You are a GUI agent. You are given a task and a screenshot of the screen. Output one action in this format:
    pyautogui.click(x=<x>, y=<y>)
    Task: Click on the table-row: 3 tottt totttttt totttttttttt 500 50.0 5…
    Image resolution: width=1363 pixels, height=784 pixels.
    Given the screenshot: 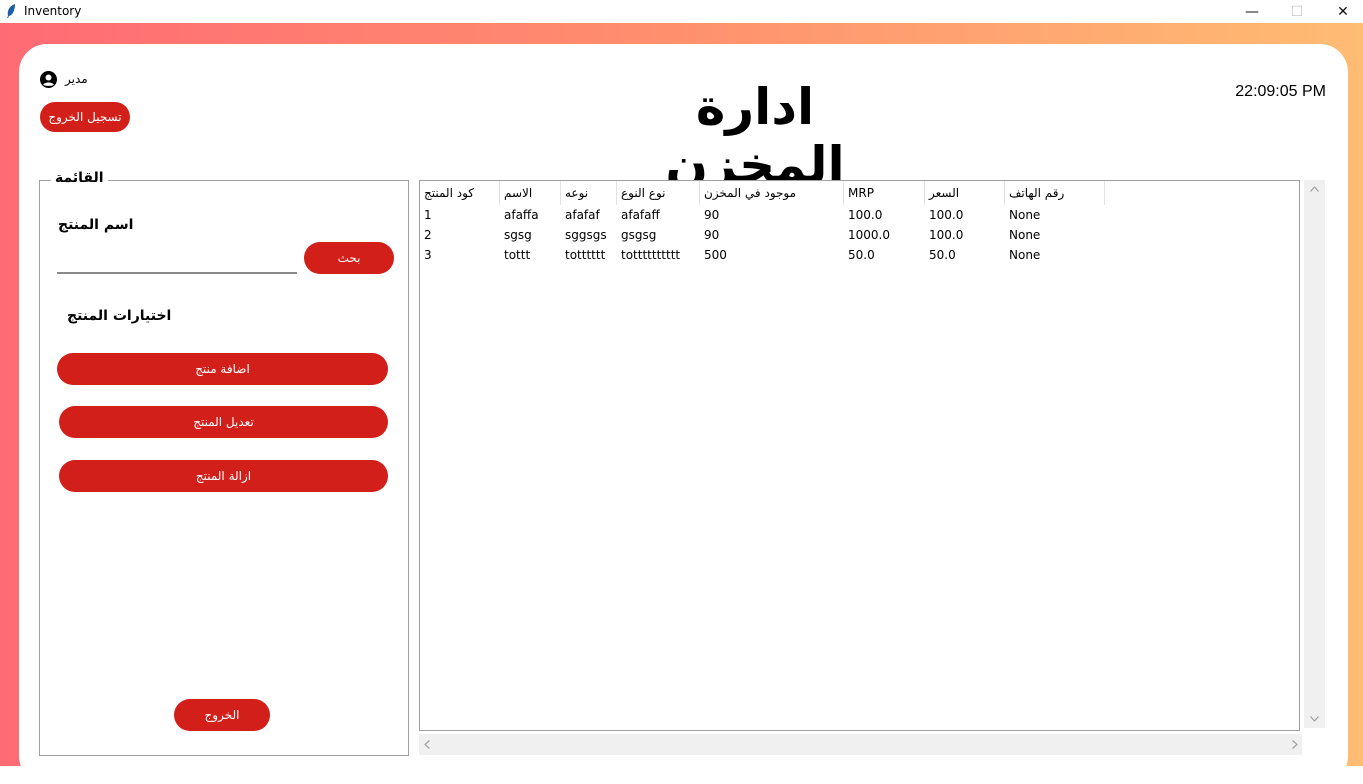 What is the action you would take?
    pyautogui.click(x=770, y=255)
    